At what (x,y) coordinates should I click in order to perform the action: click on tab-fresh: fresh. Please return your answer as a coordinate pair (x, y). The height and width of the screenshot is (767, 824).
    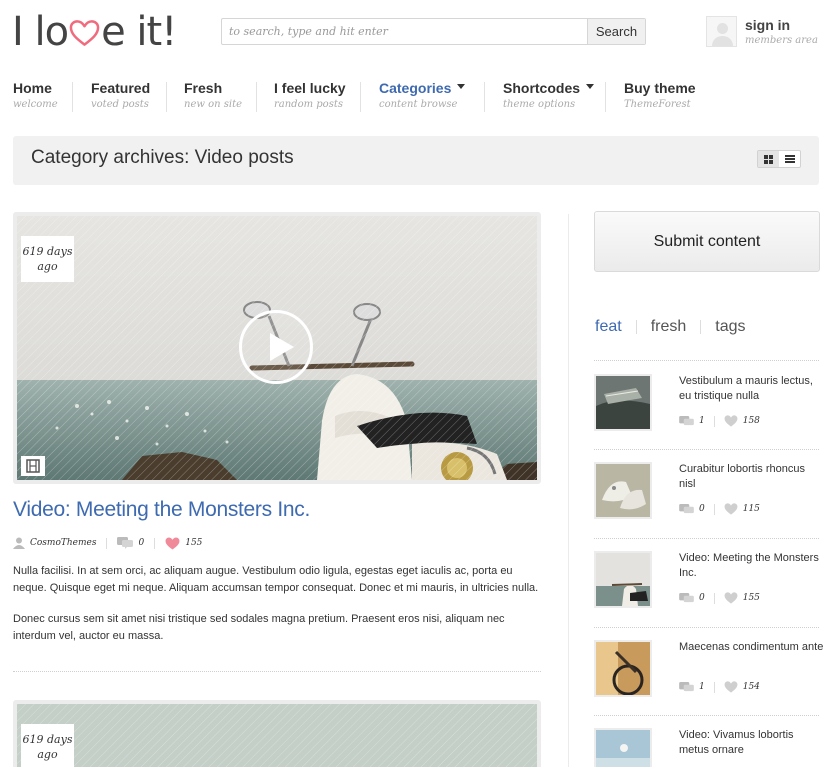
    Looking at the image, I should click on (669, 327).